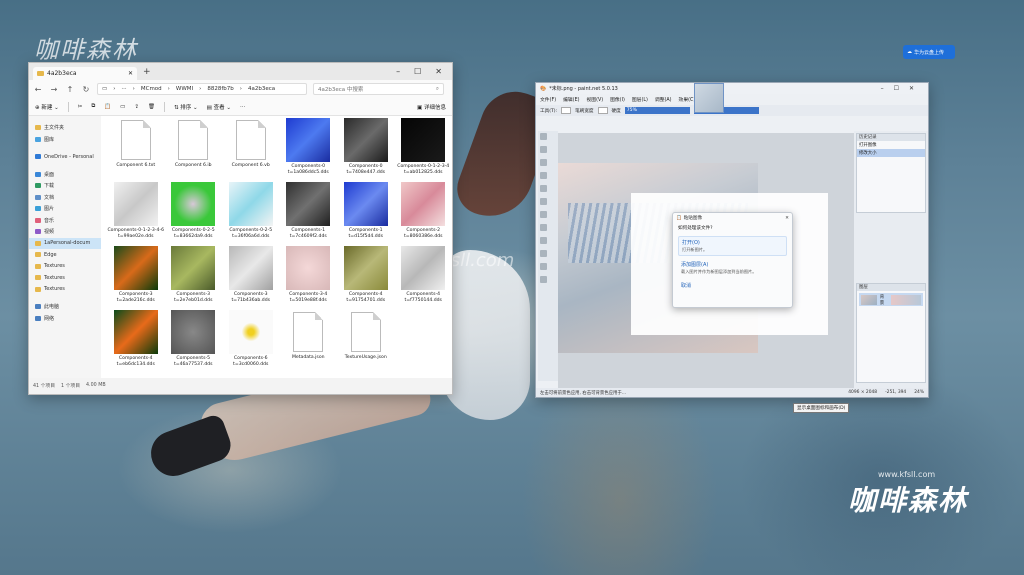 This screenshot has width=1024, height=575. I want to click on menu-item: 视图(V), so click(594, 99).